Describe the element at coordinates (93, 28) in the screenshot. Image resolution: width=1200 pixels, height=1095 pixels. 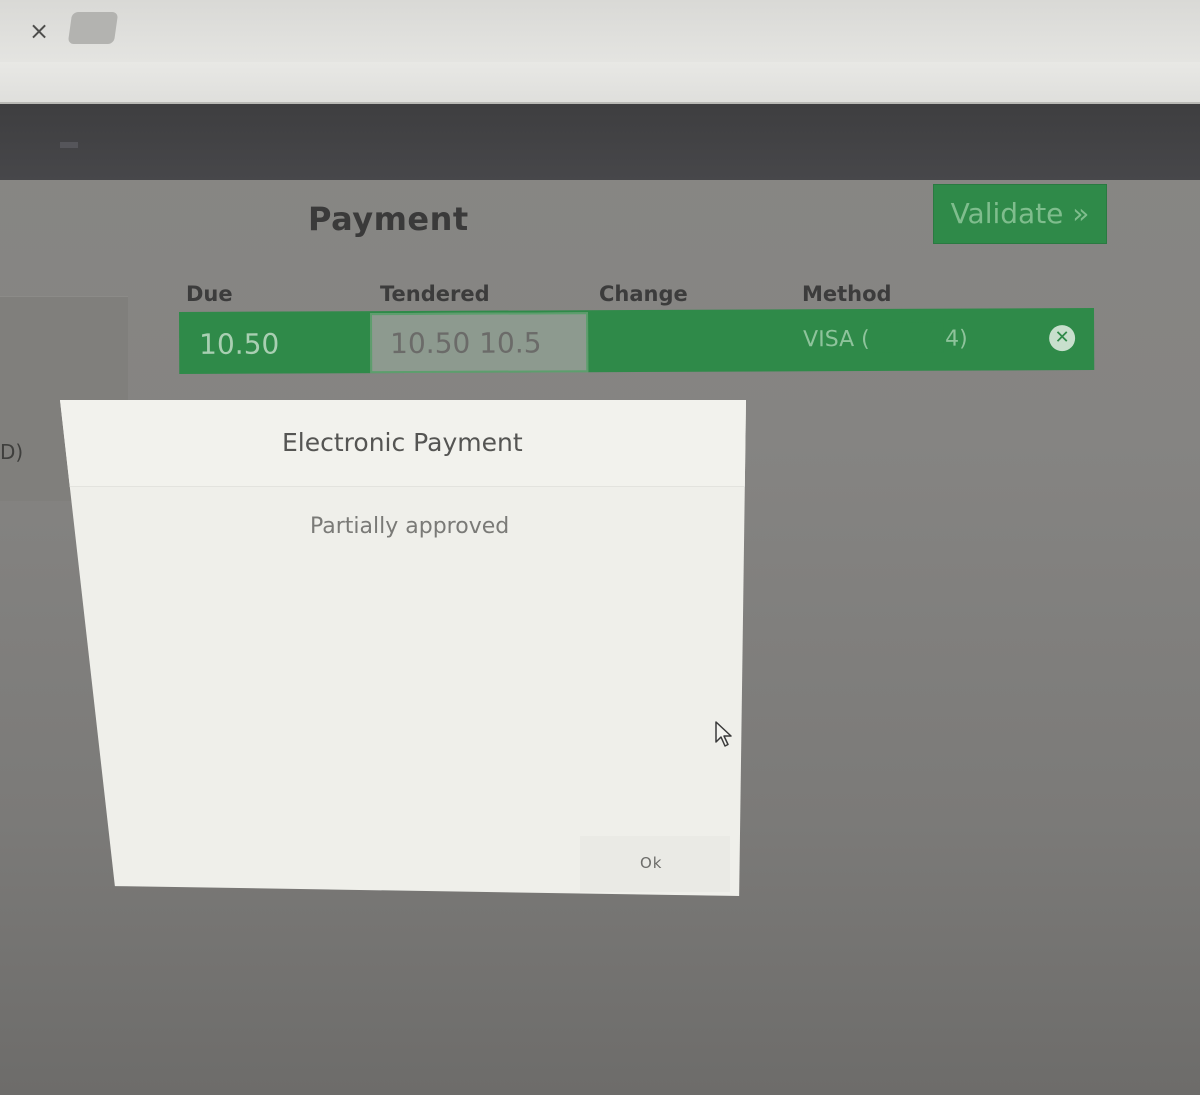
I see `new-tab-button` at that location.